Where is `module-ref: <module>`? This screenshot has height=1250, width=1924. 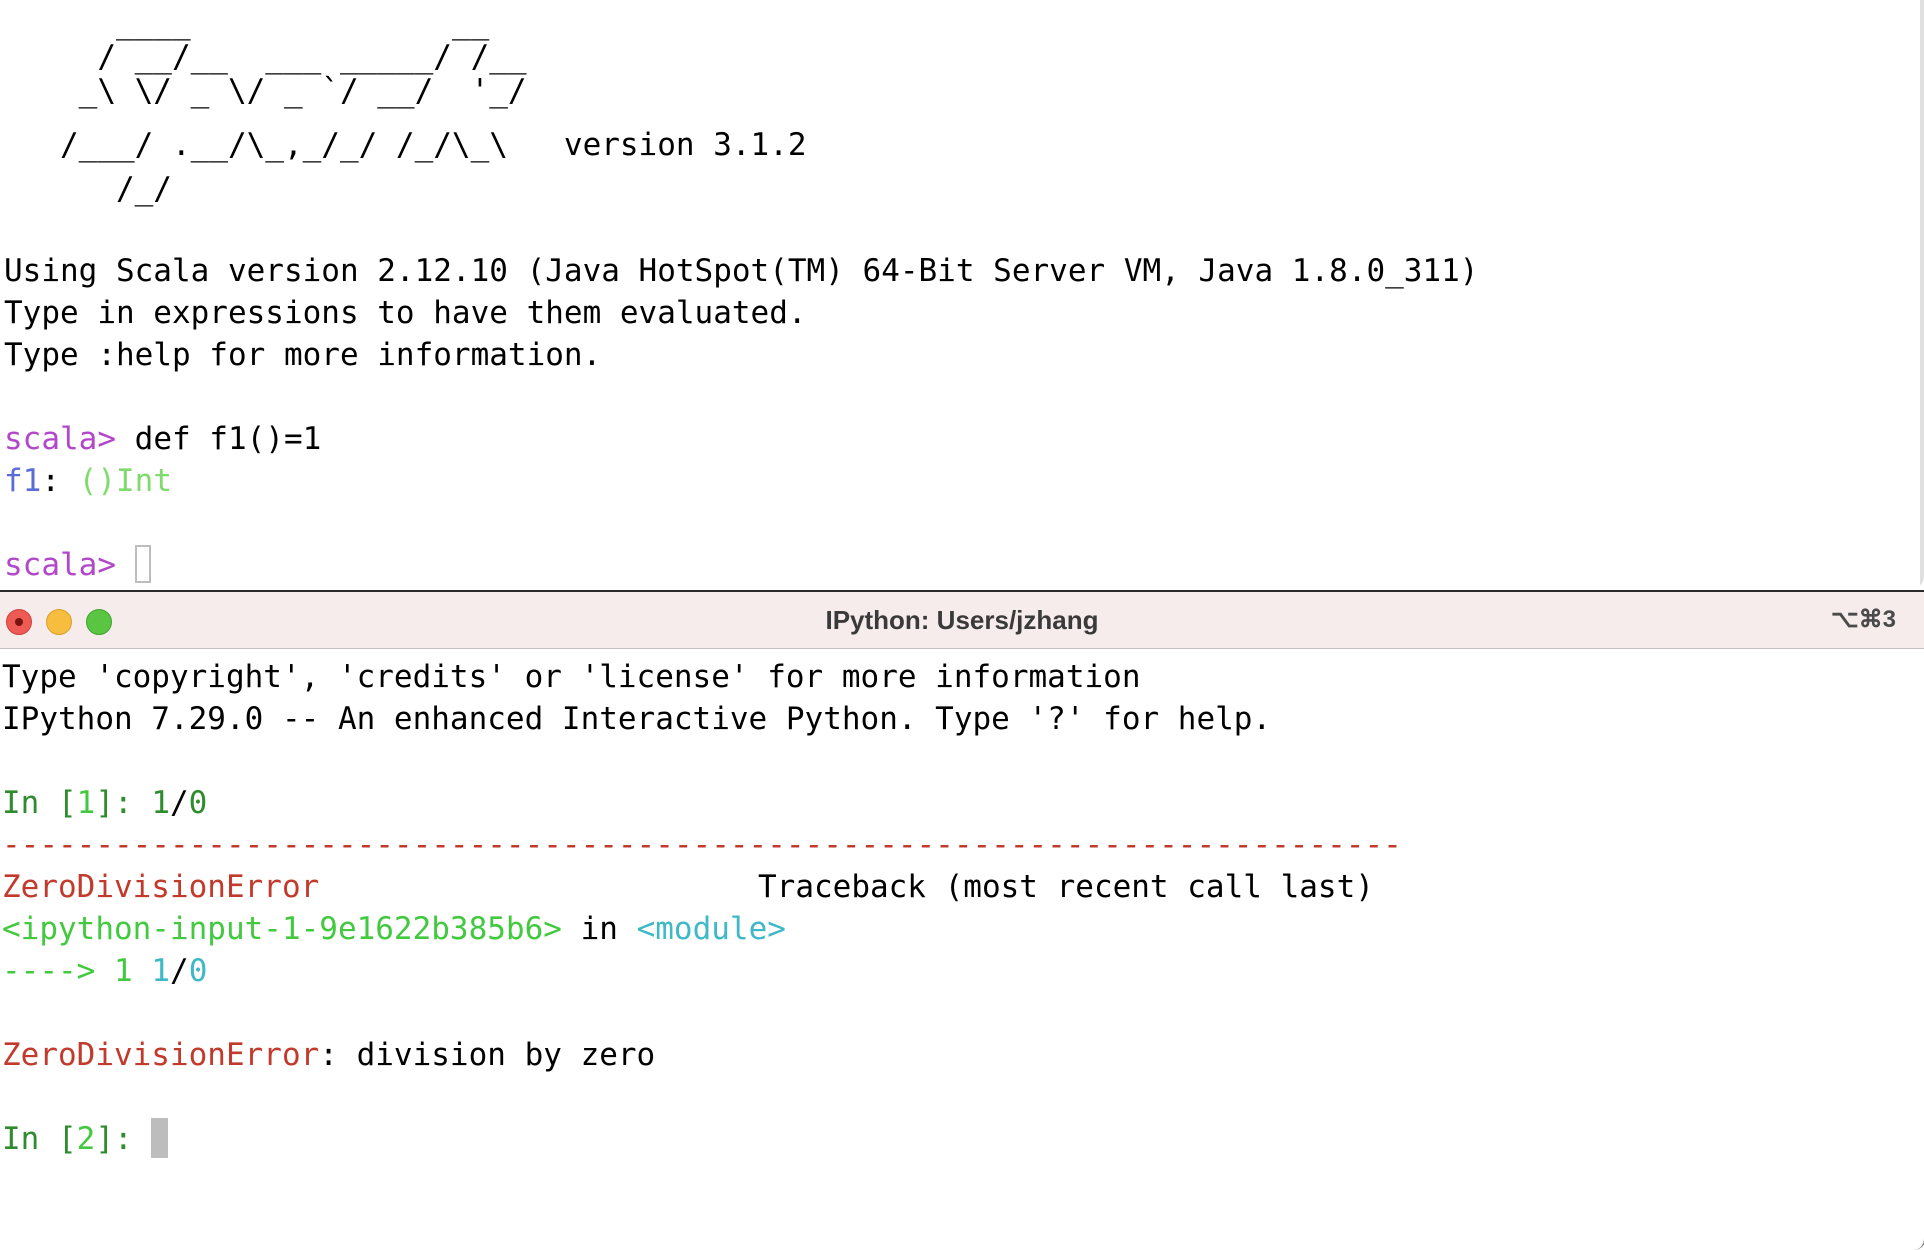
module-ref: <module> is located at coordinates (711, 929).